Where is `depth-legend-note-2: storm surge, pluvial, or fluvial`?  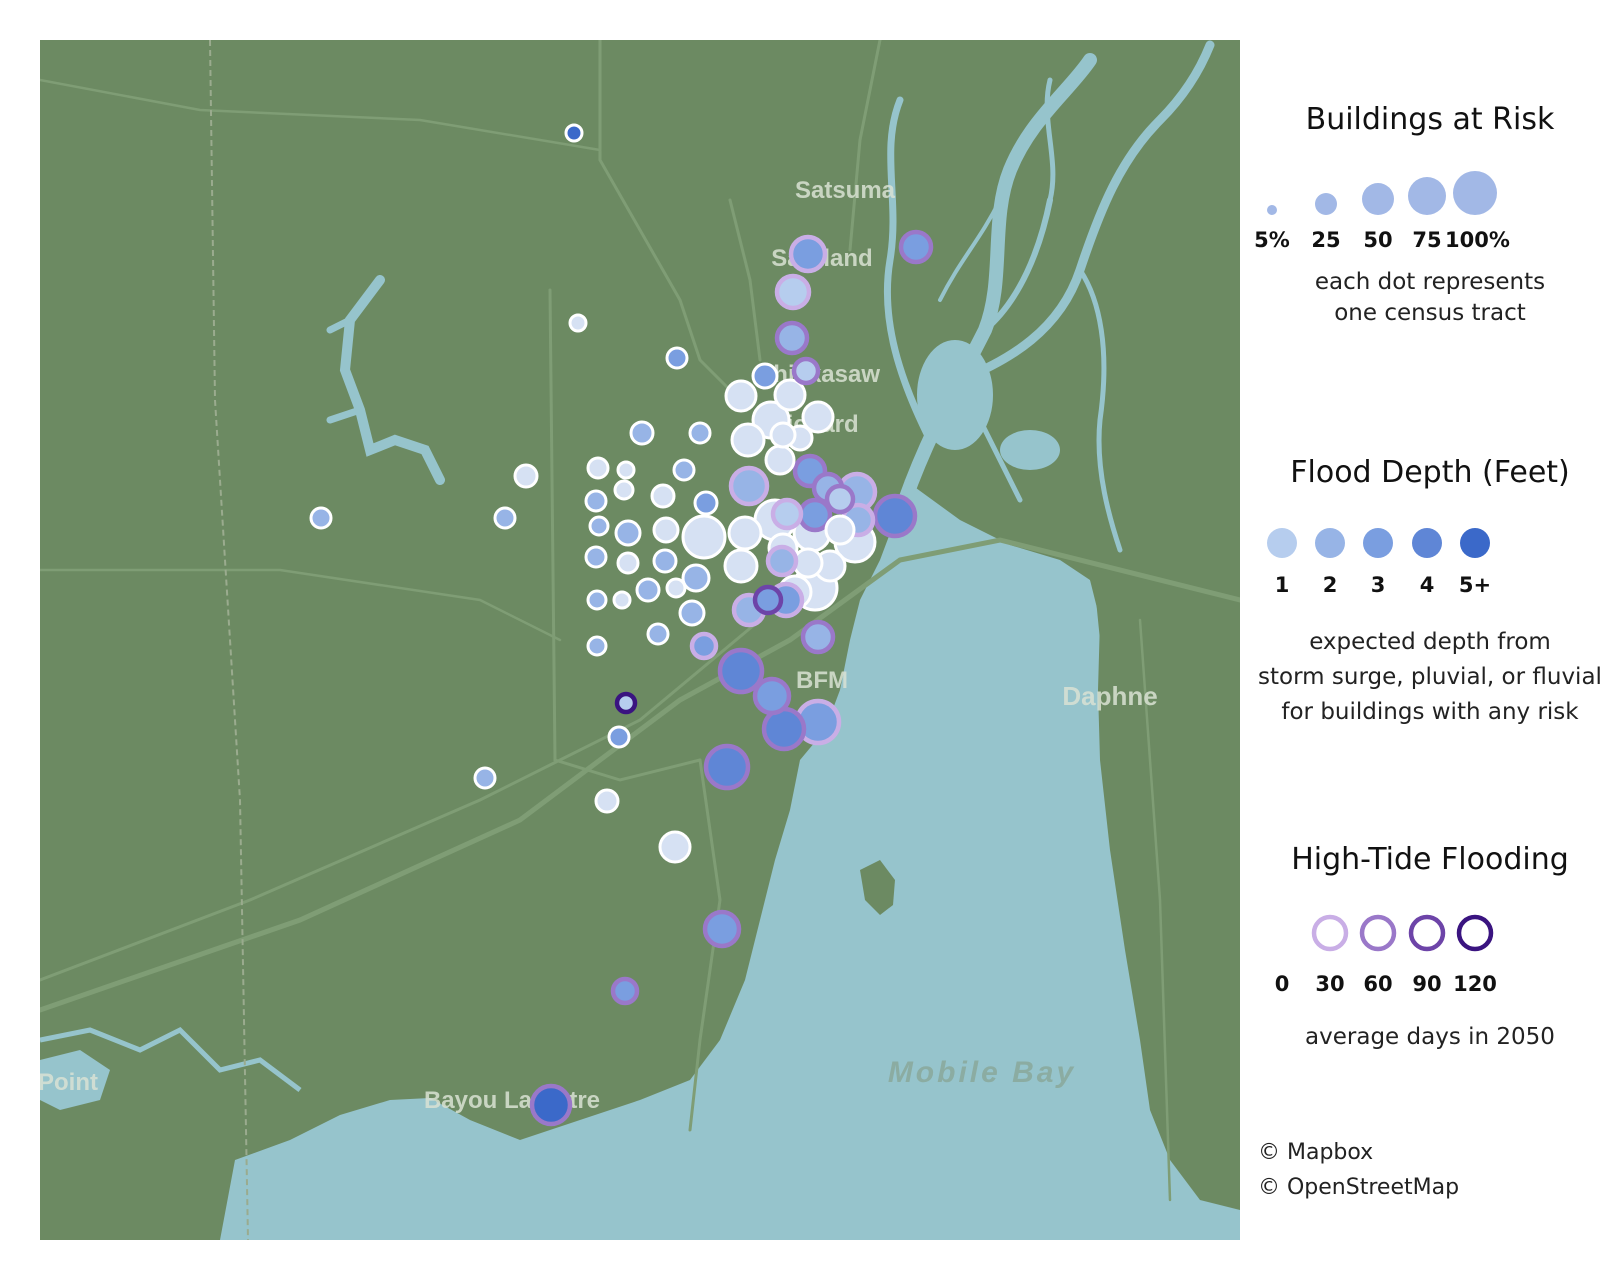
depth-legend-note-2: storm surge, pluvial, or fluvial is located at coordinates (1430, 677).